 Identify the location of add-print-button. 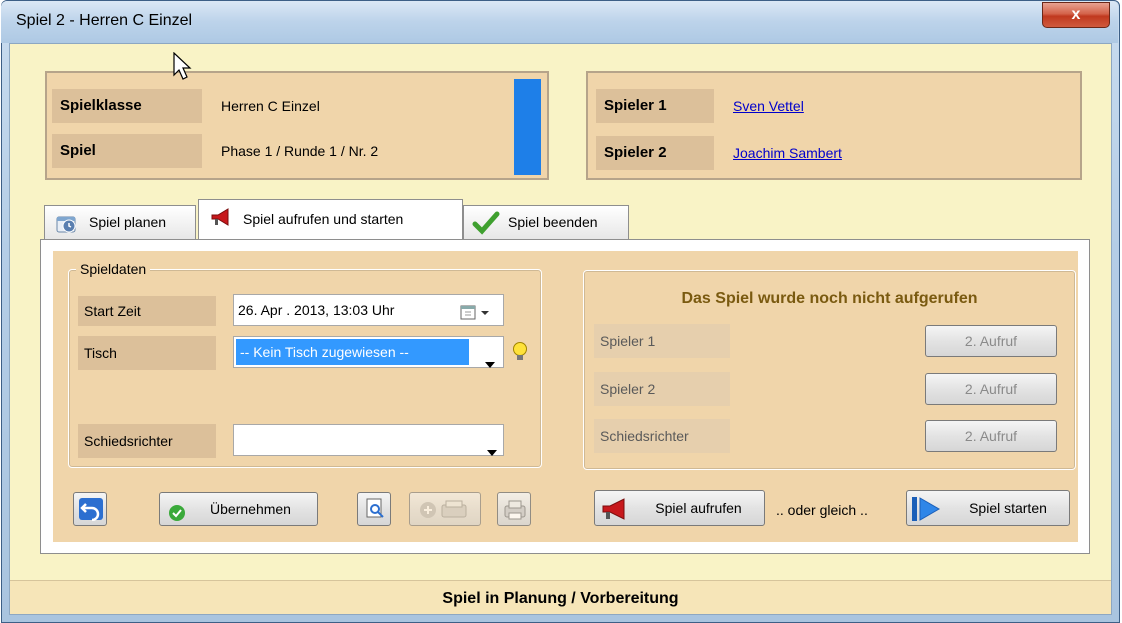
(445, 509).